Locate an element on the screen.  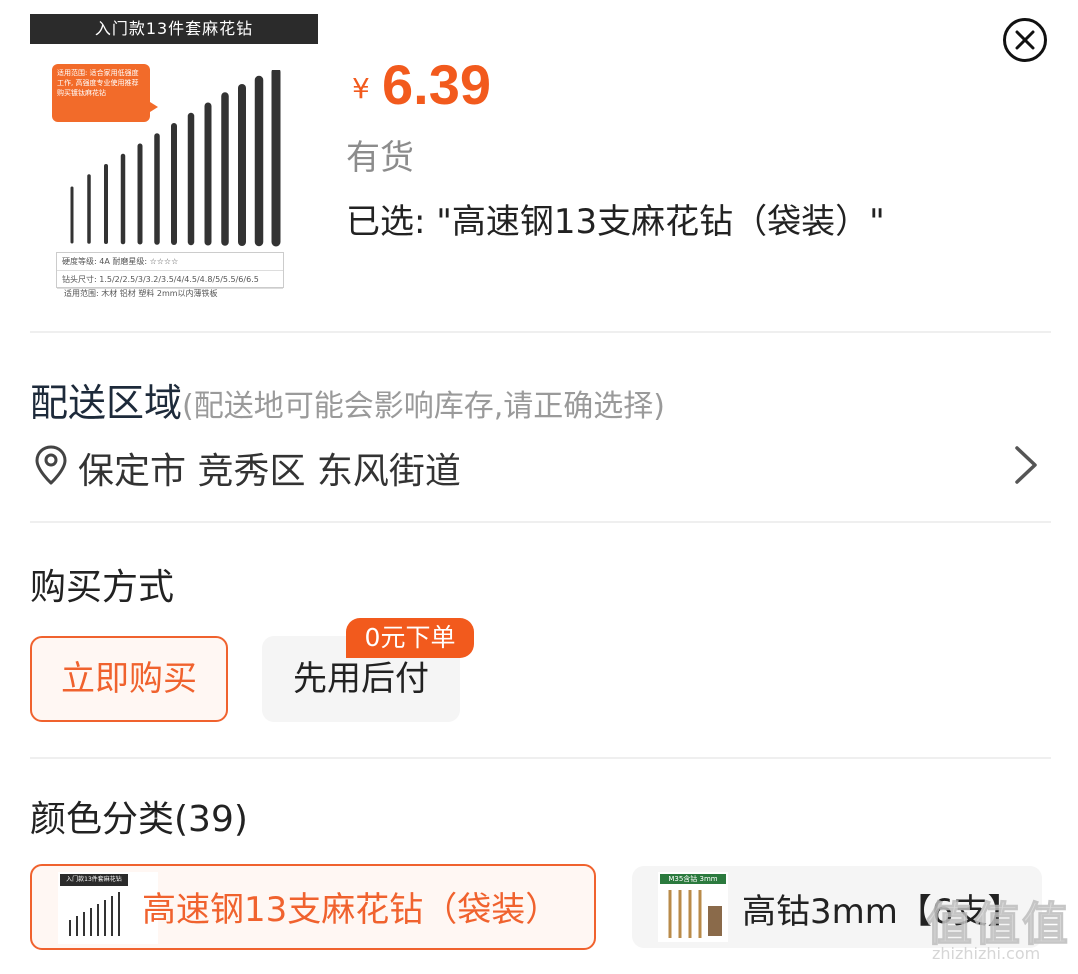
buy-now-option: 立即购买 is located at coordinates (129, 679).